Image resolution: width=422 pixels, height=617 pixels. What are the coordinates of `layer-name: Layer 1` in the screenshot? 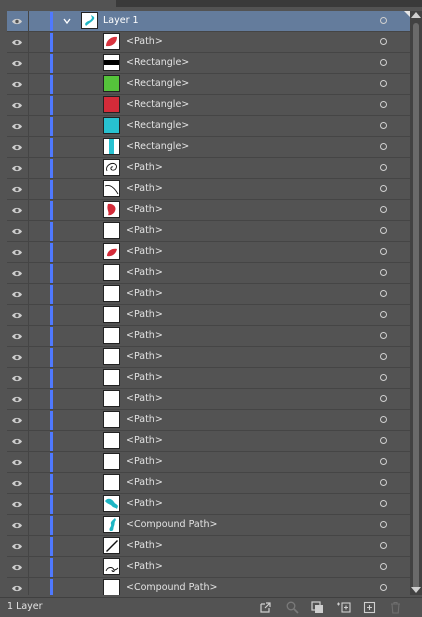 It's located at (121, 20).